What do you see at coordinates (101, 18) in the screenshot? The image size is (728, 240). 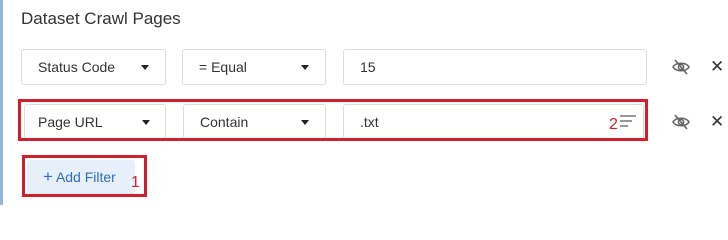 I see `section-title: Dataset Crawl Pages` at bounding box center [101, 18].